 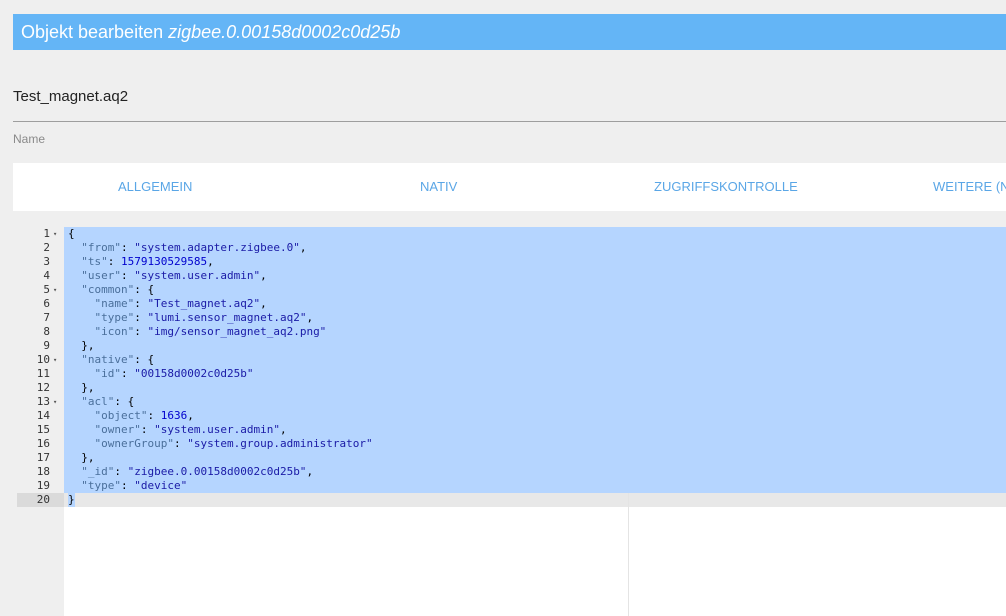 I want to click on line-number: 9, so click(x=46, y=345).